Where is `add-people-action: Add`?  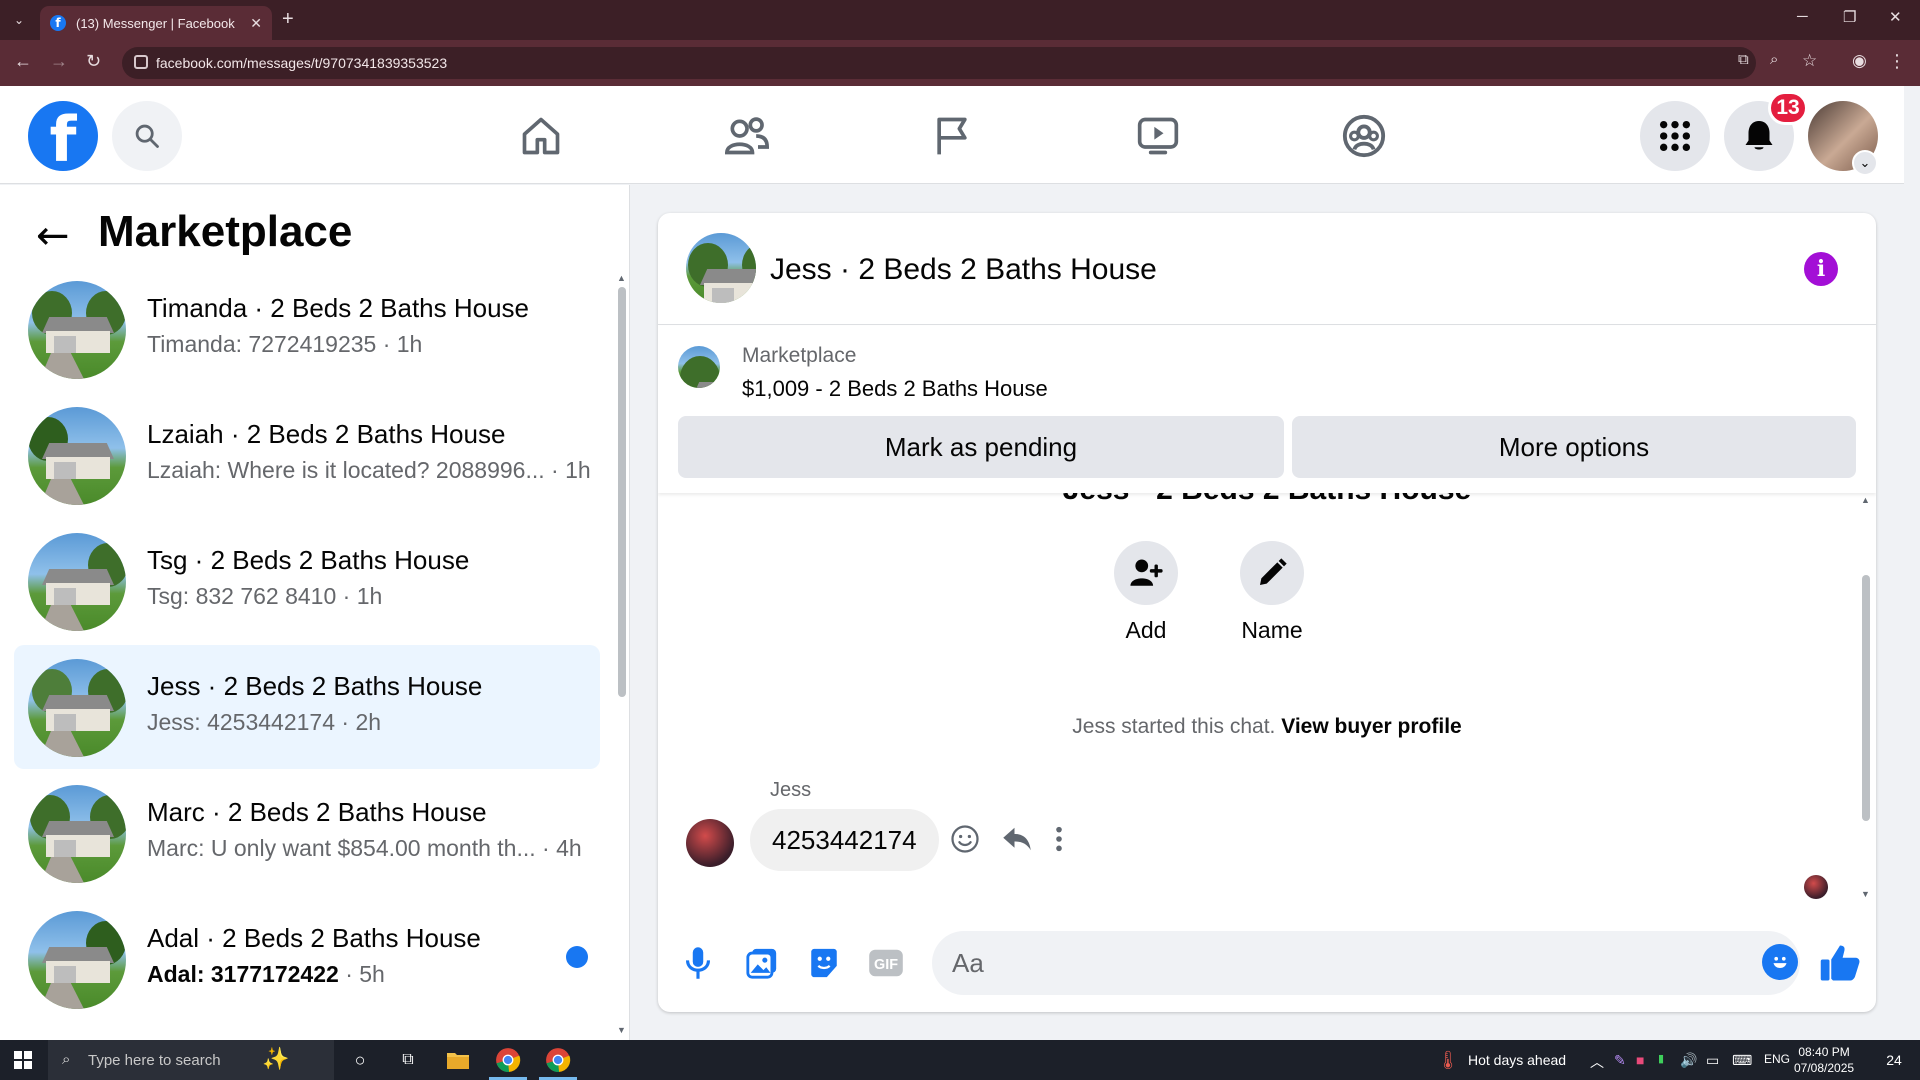 add-people-action: Add is located at coordinates (1146, 592).